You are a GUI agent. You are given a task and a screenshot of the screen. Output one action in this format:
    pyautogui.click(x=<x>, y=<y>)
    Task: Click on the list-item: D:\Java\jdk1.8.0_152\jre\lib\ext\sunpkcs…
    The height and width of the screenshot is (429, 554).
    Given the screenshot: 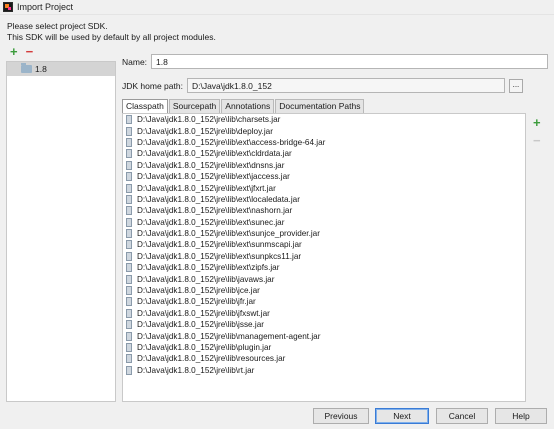 What is the action you would take?
    pyautogui.click(x=324, y=256)
    